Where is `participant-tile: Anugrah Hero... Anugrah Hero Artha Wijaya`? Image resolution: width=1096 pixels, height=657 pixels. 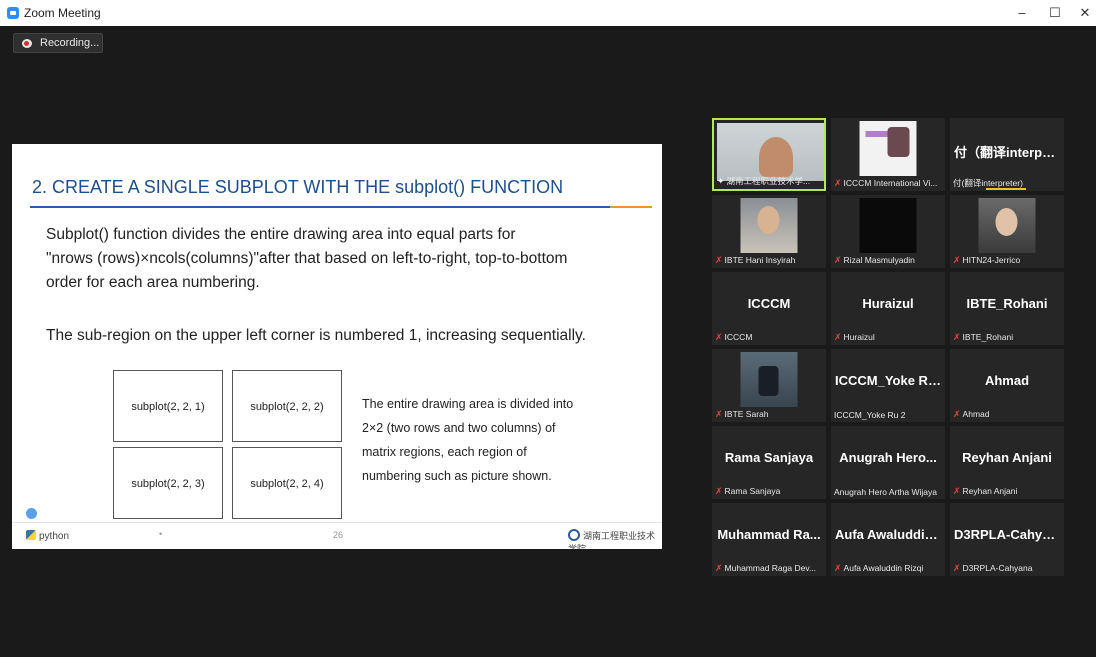
participant-tile: Anugrah Hero... Anugrah Hero Artha Wijaya is located at coordinates (888, 462).